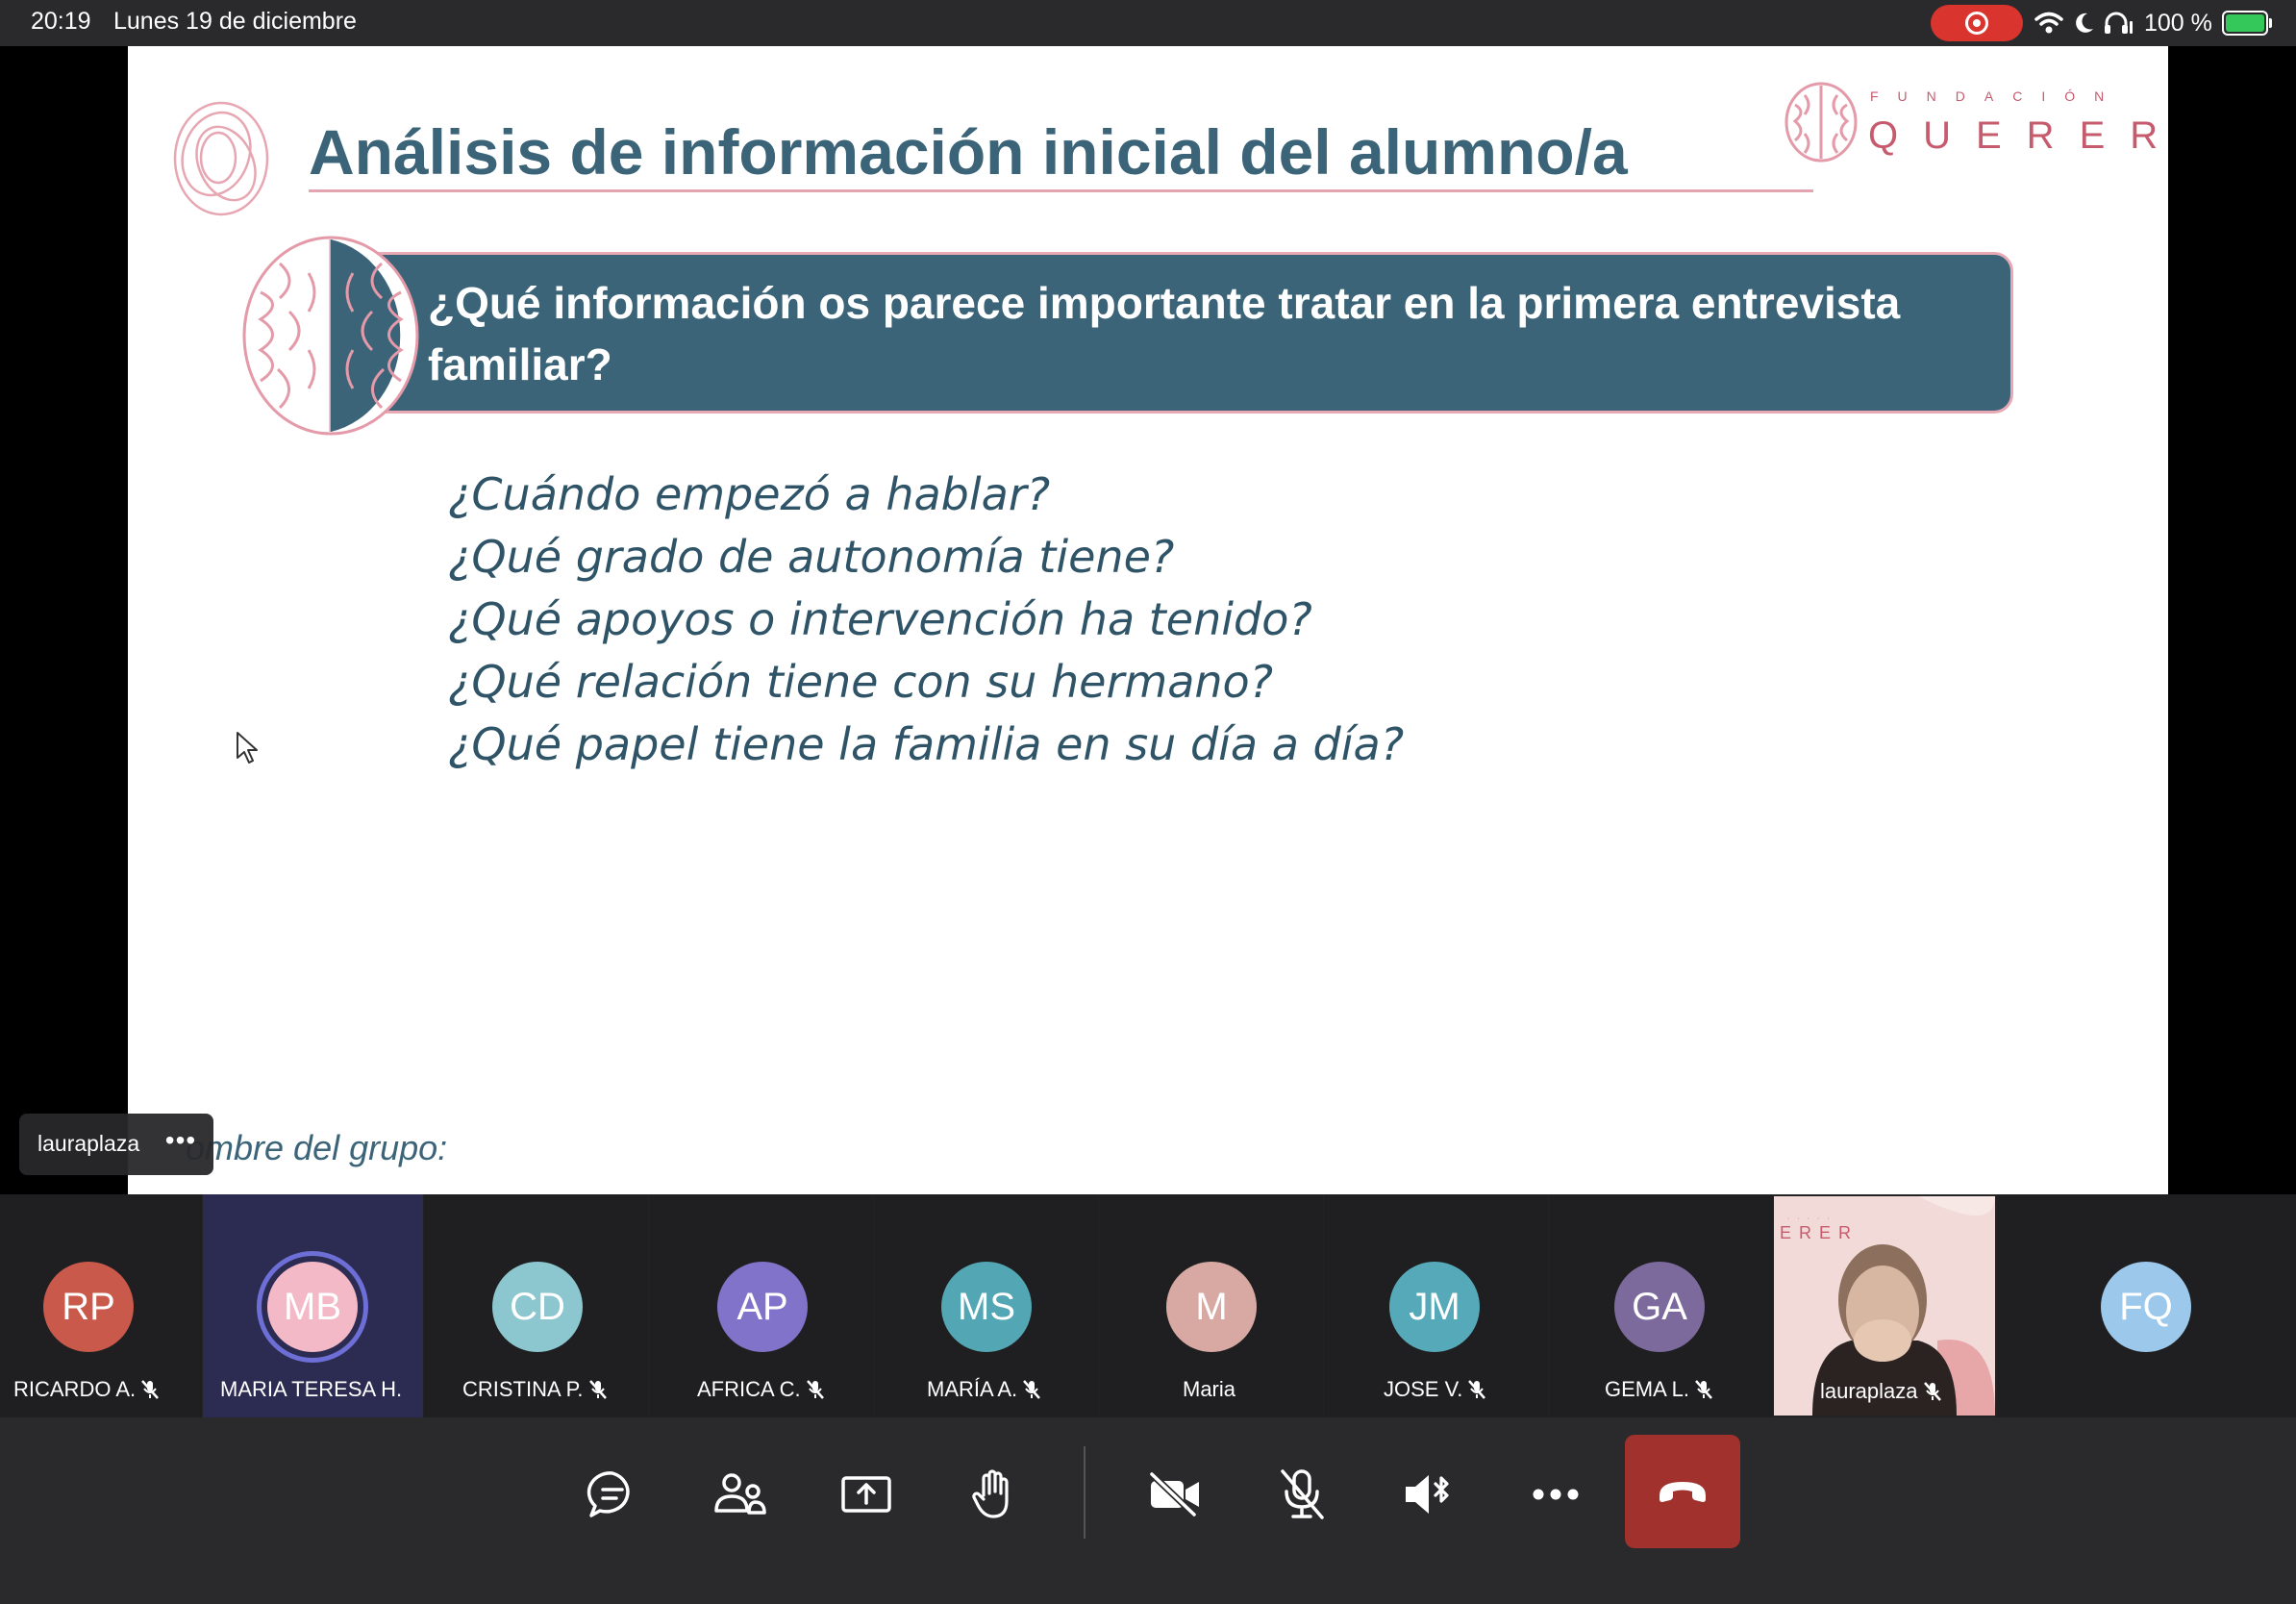 The width and height of the screenshot is (2296, 1604). Describe the element at coordinates (861, 682) in the screenshot. I see `list-item: ¿Qué relación tiene con su hermano?` at that location.